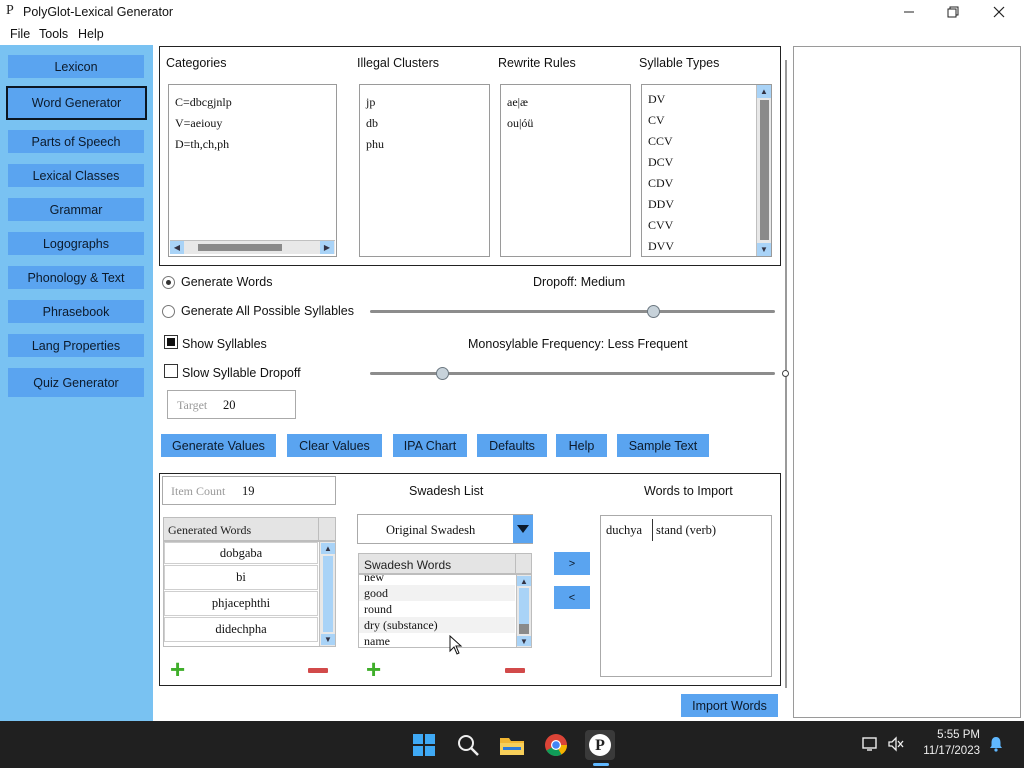 Image resolution: width=1024 pixels, height=768 pixels. What do you see at coordinates (663, 445) in the screenshot?
I see `sample-text-button: Sample Text` at bounding box center [663, 445].